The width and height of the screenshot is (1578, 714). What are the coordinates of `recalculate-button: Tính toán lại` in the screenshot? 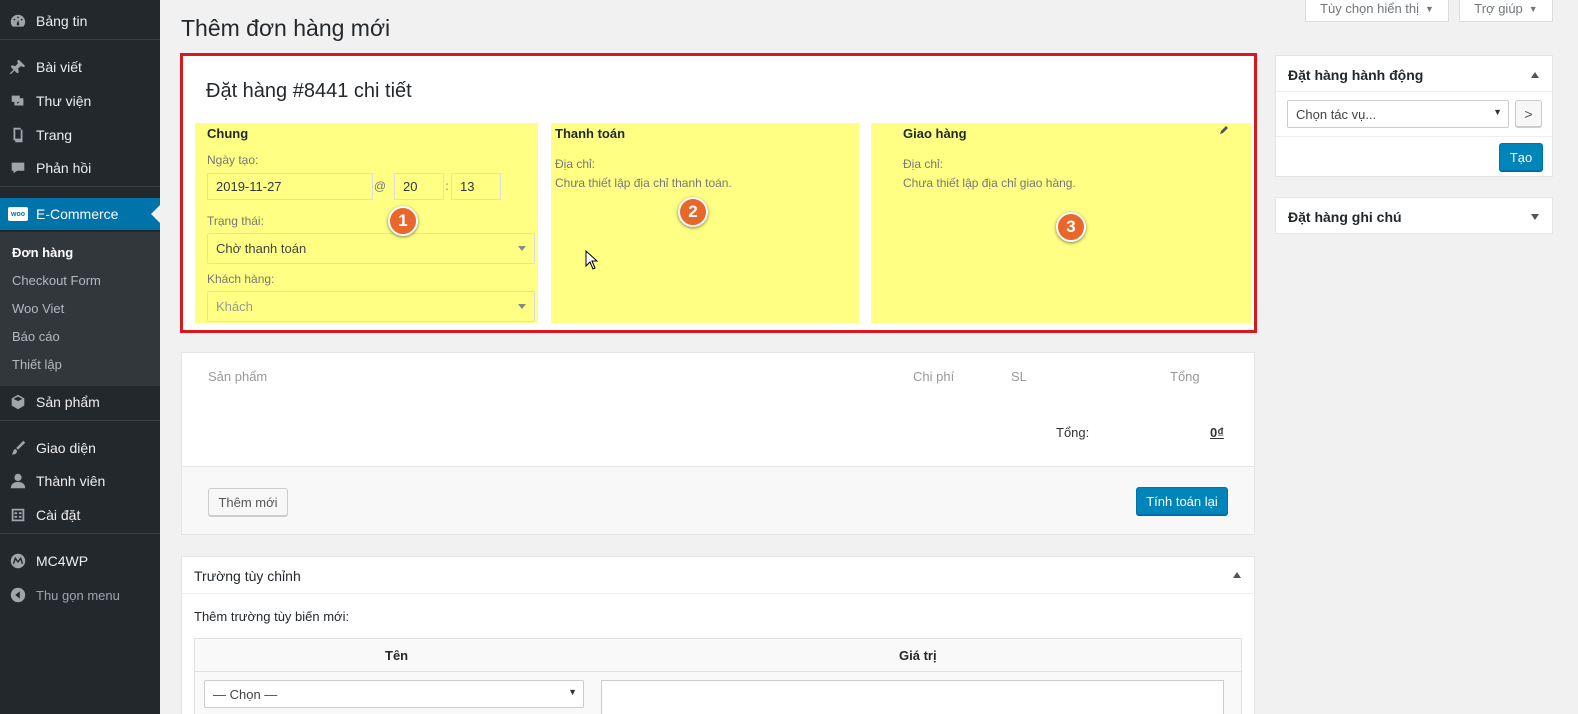 It's located at (1182, 501).